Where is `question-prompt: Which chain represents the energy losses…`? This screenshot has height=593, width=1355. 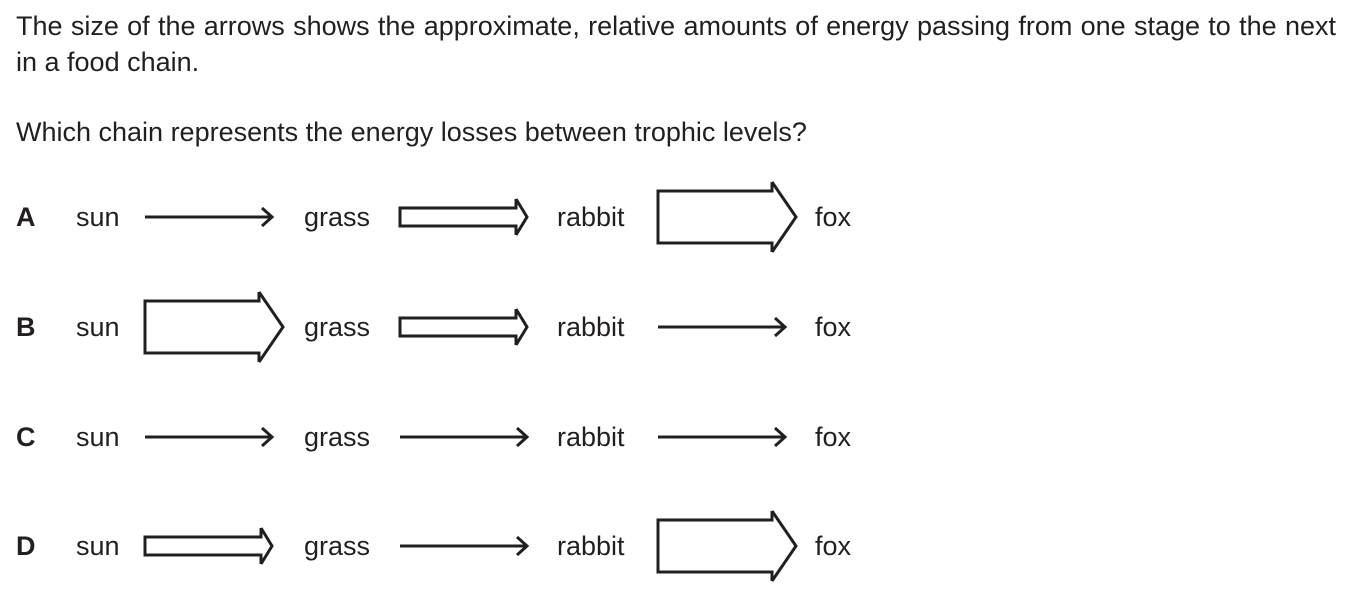
question-prompt: Which chain represents the energy losses… is located at coordinates (411, 132).